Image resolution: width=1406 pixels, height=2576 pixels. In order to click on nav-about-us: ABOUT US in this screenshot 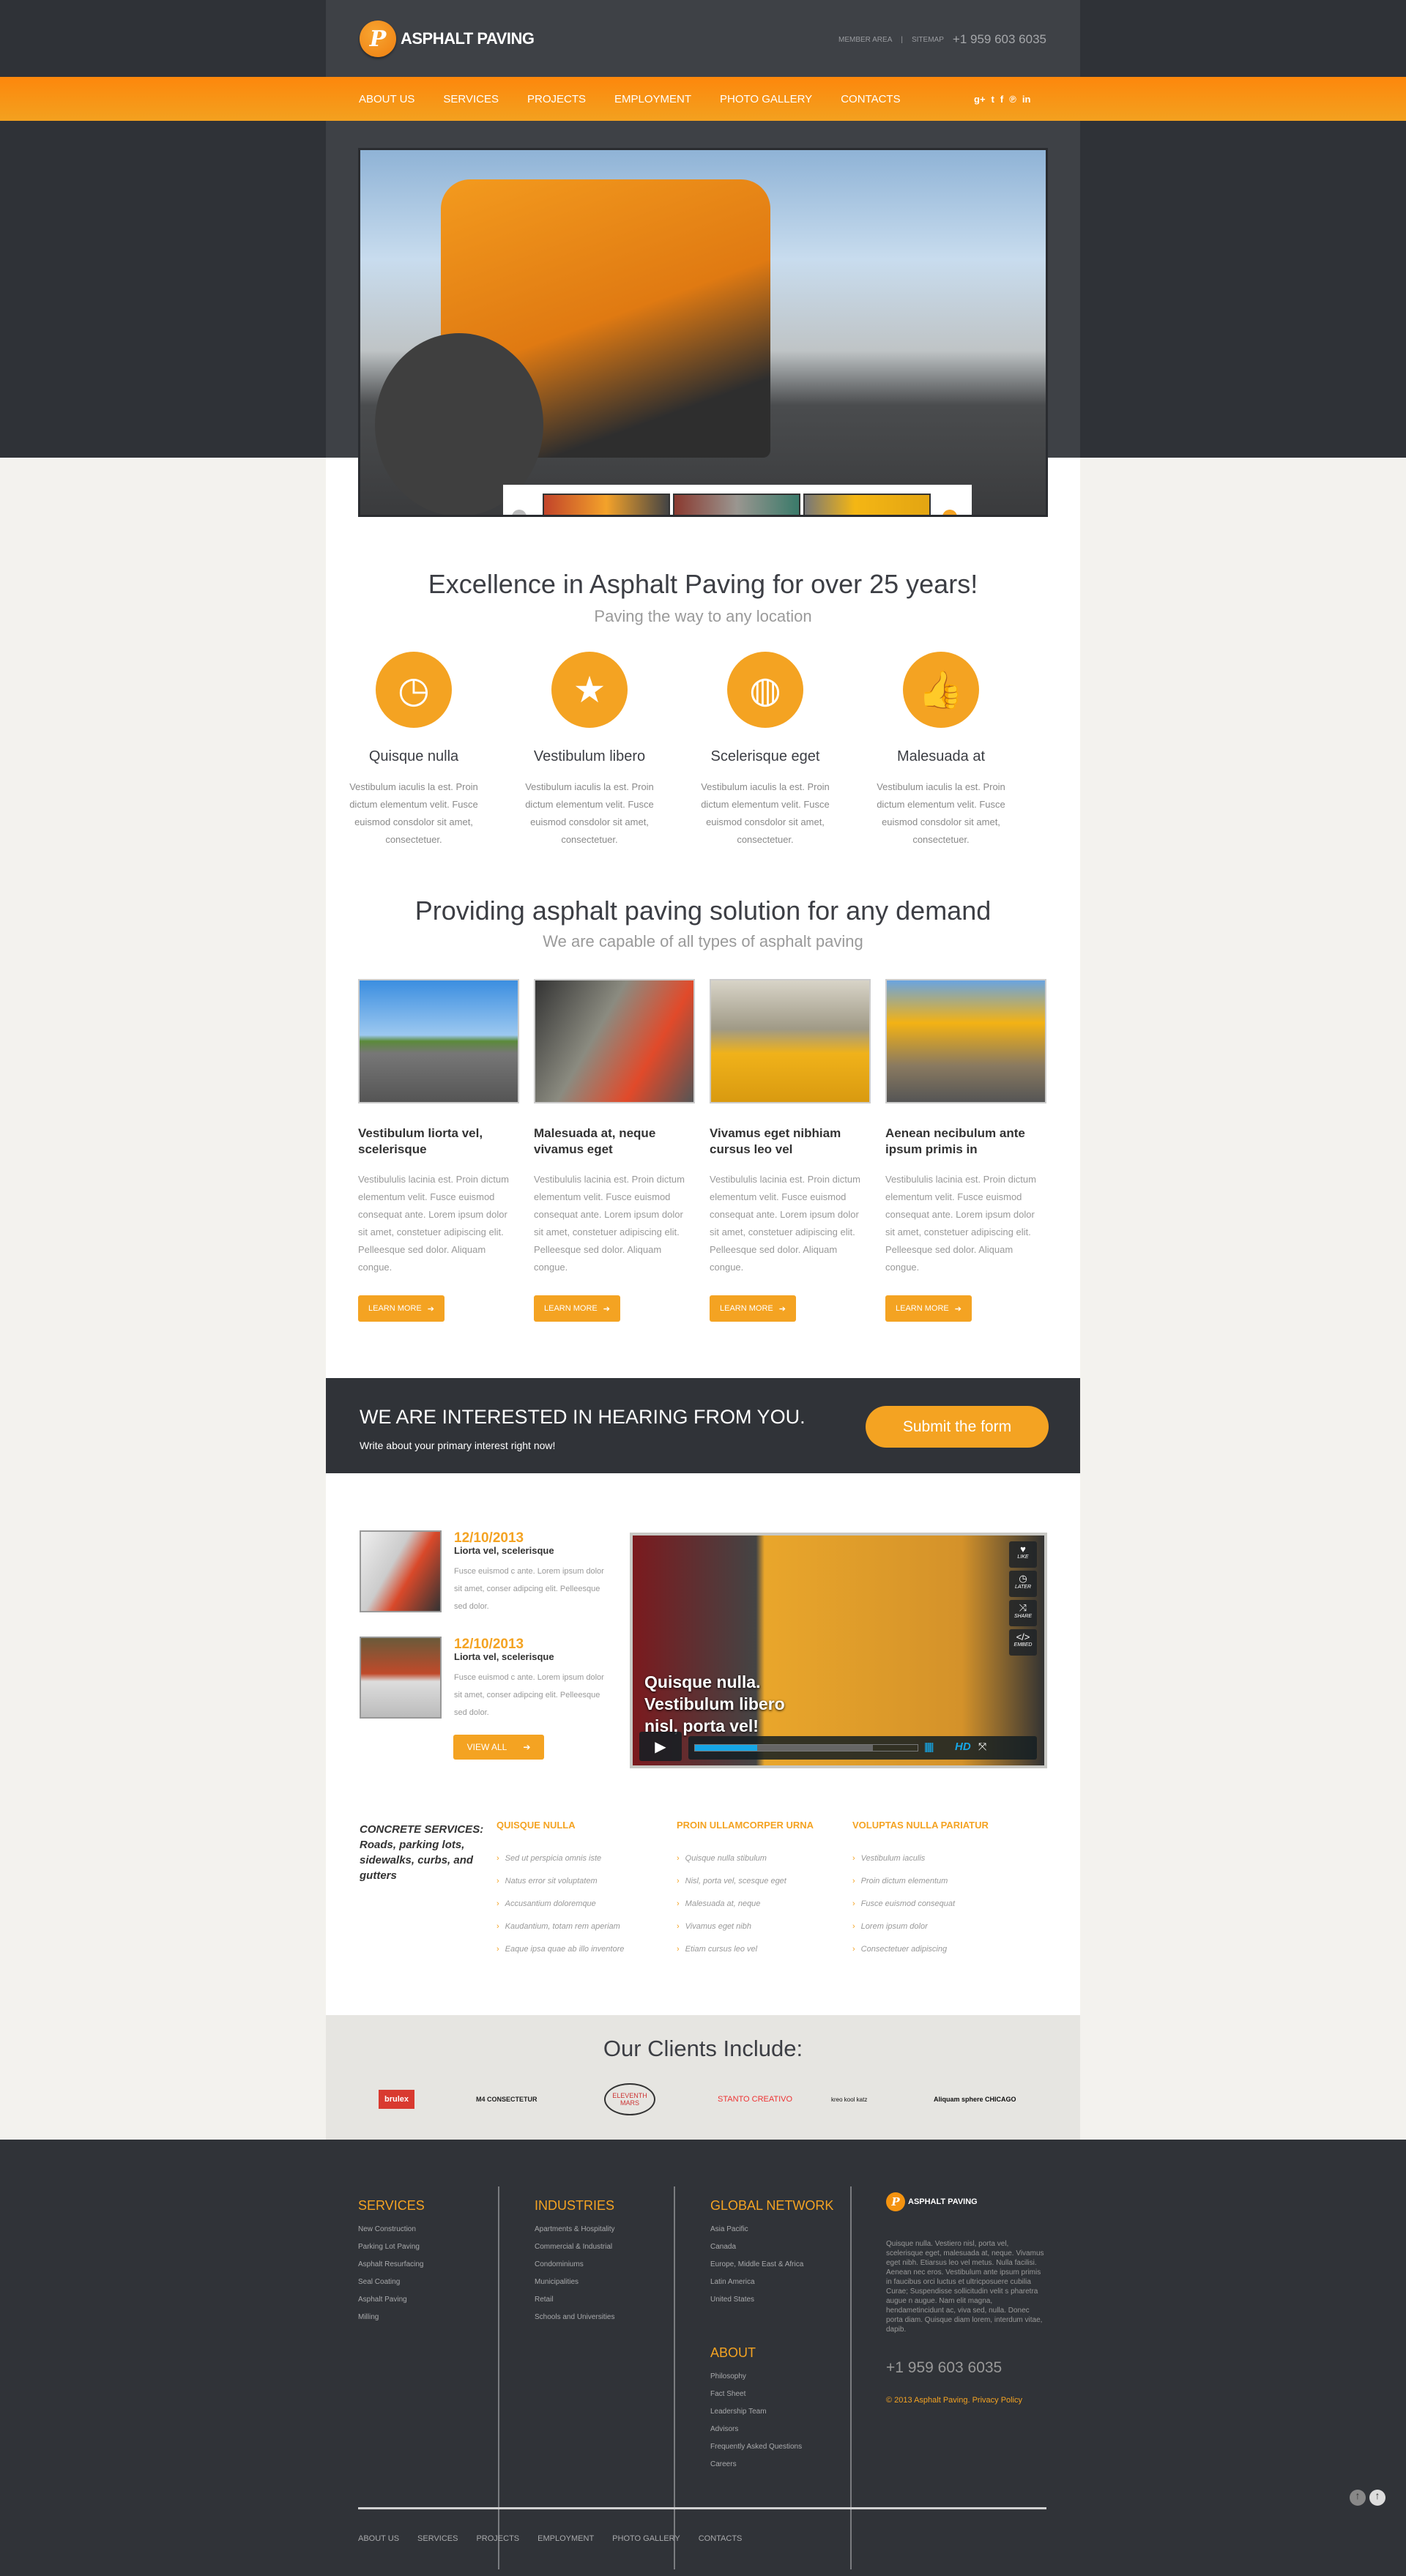, I will do `click(386, 99)`.